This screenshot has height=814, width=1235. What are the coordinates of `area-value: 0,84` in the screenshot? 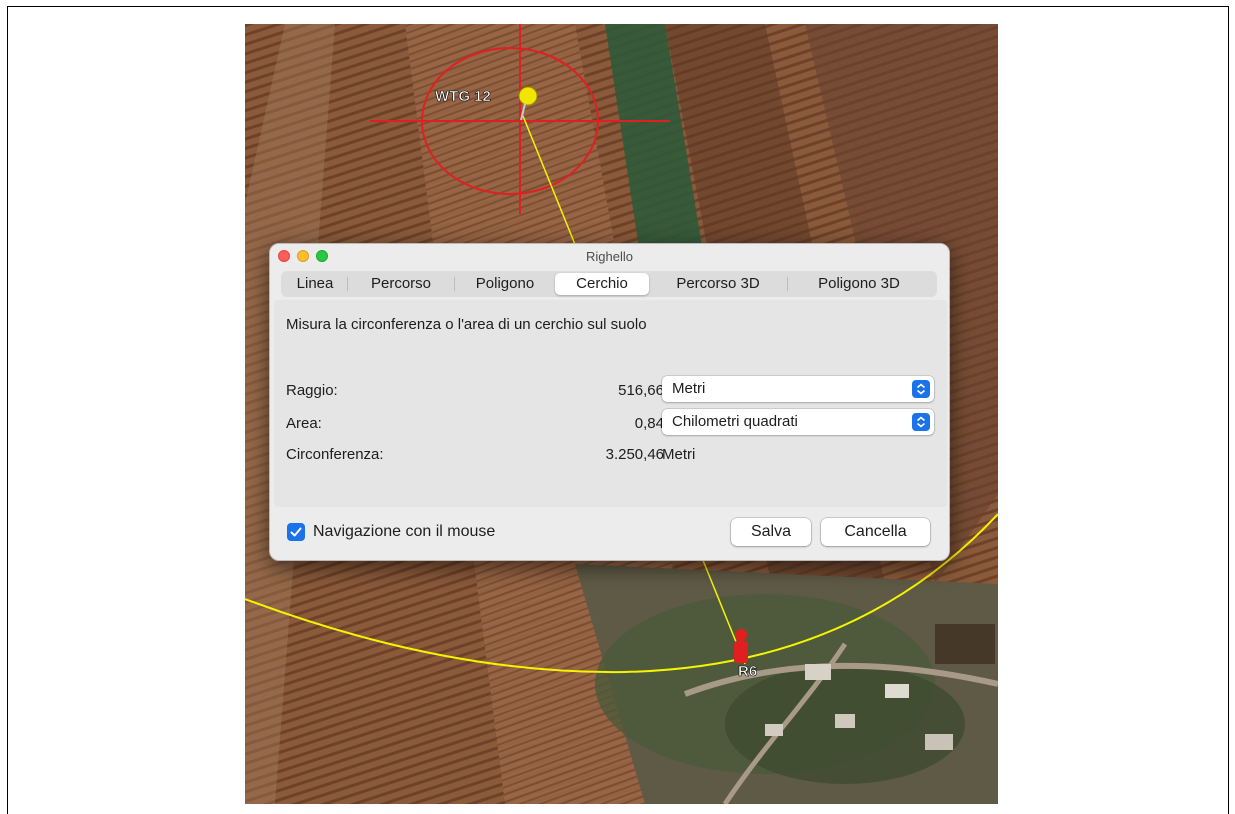 It's located at (649, 423).